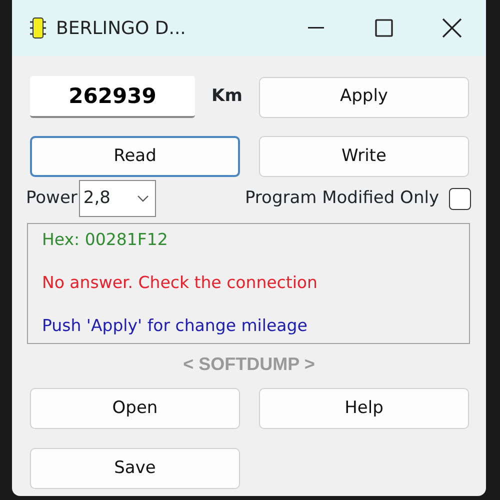 Image resolution: width=500 pixels, height=500 pixels. Describe the element at coordinates (316, 28) in the screenshot. I see `minimize-icon` at that location.